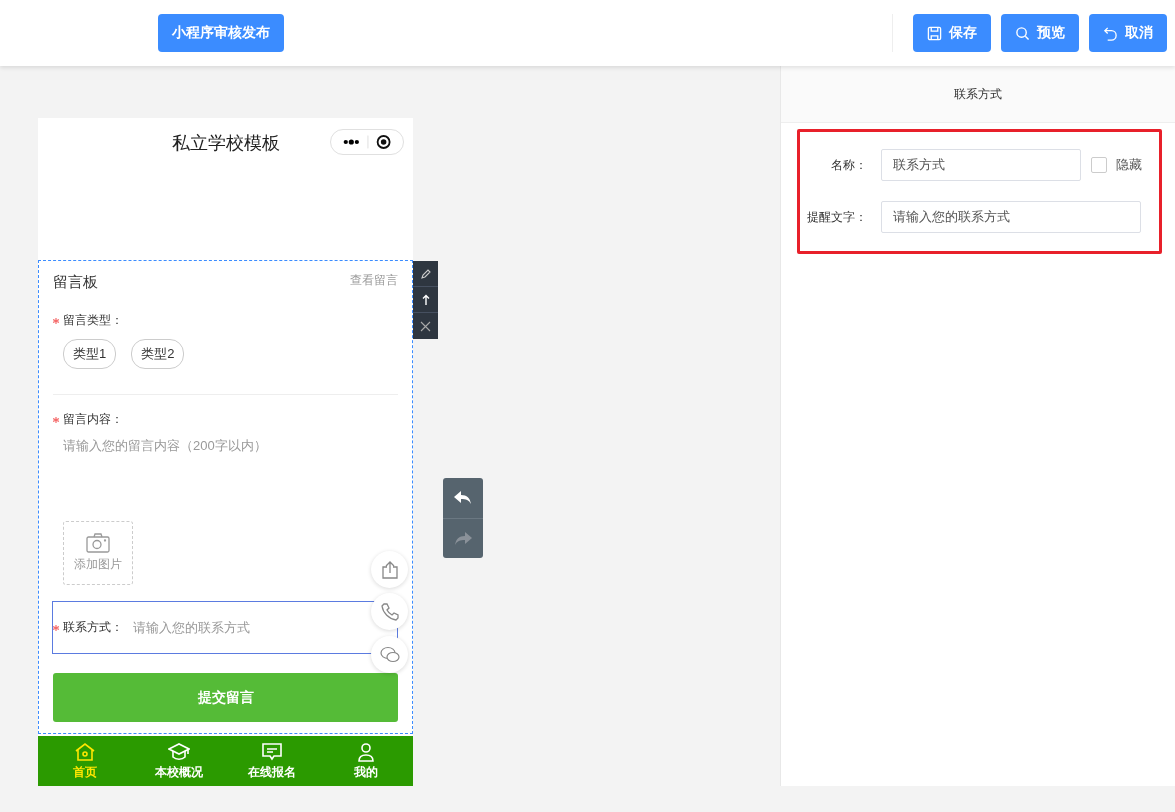 Image resolution: width=1175 pixels, height=812 pixels. I want to click on submit-button: 提交留言, so click(225, 697).